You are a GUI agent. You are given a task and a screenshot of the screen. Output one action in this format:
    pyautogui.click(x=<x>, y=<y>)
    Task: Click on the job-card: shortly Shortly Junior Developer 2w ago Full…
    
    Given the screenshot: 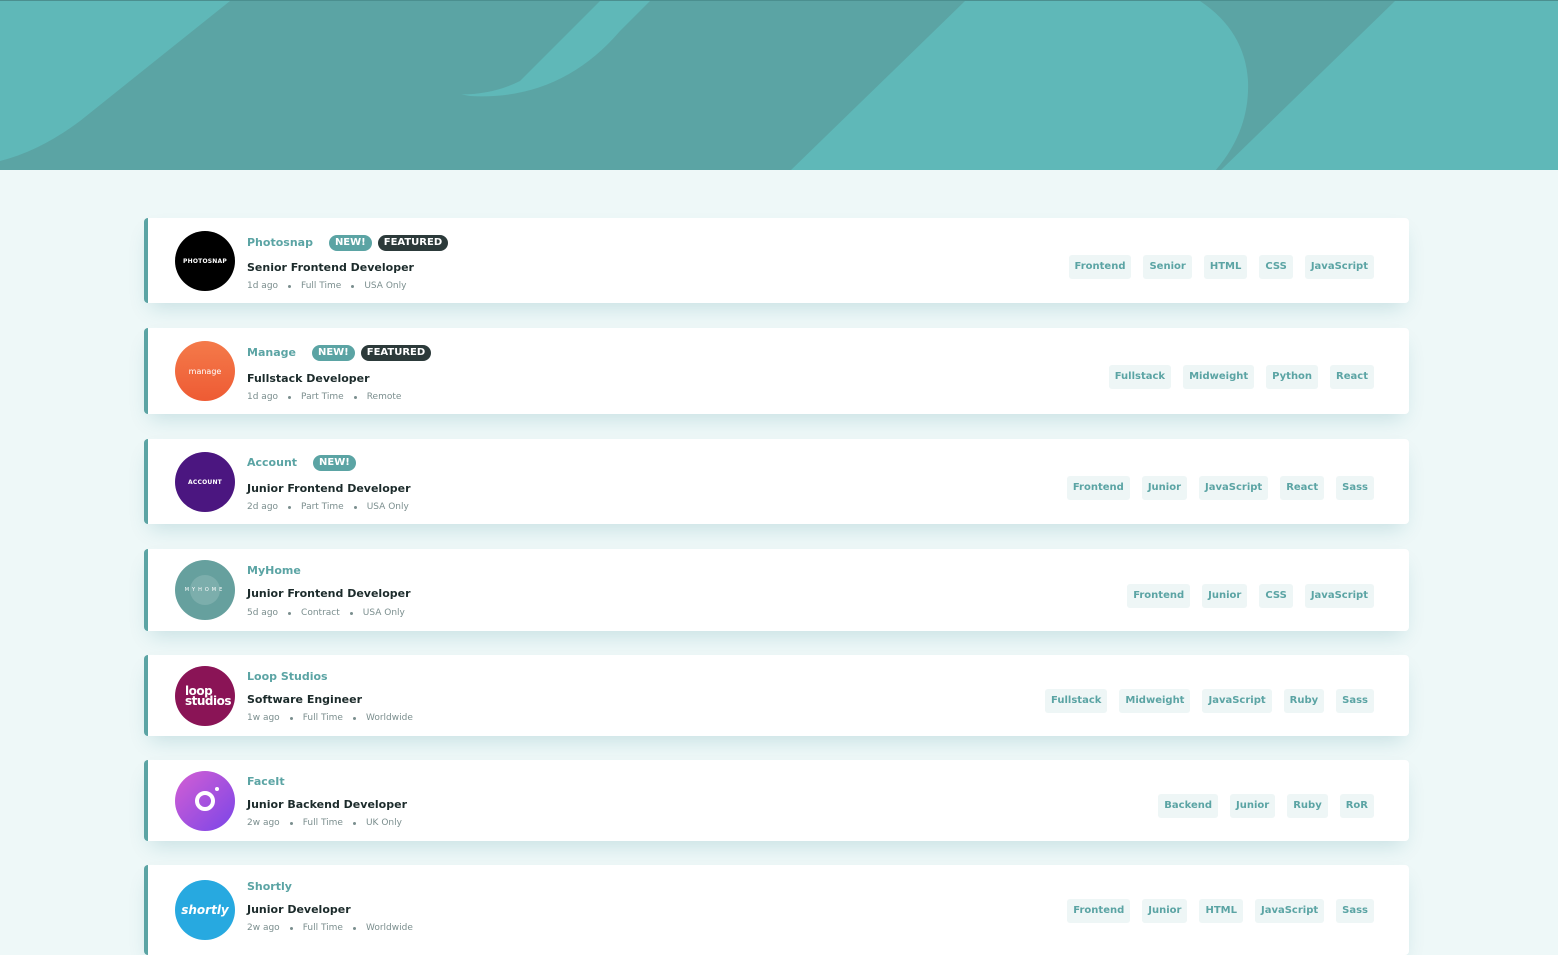 What is the action you would take?
    pyautogui.click(x=776, y=910)
    